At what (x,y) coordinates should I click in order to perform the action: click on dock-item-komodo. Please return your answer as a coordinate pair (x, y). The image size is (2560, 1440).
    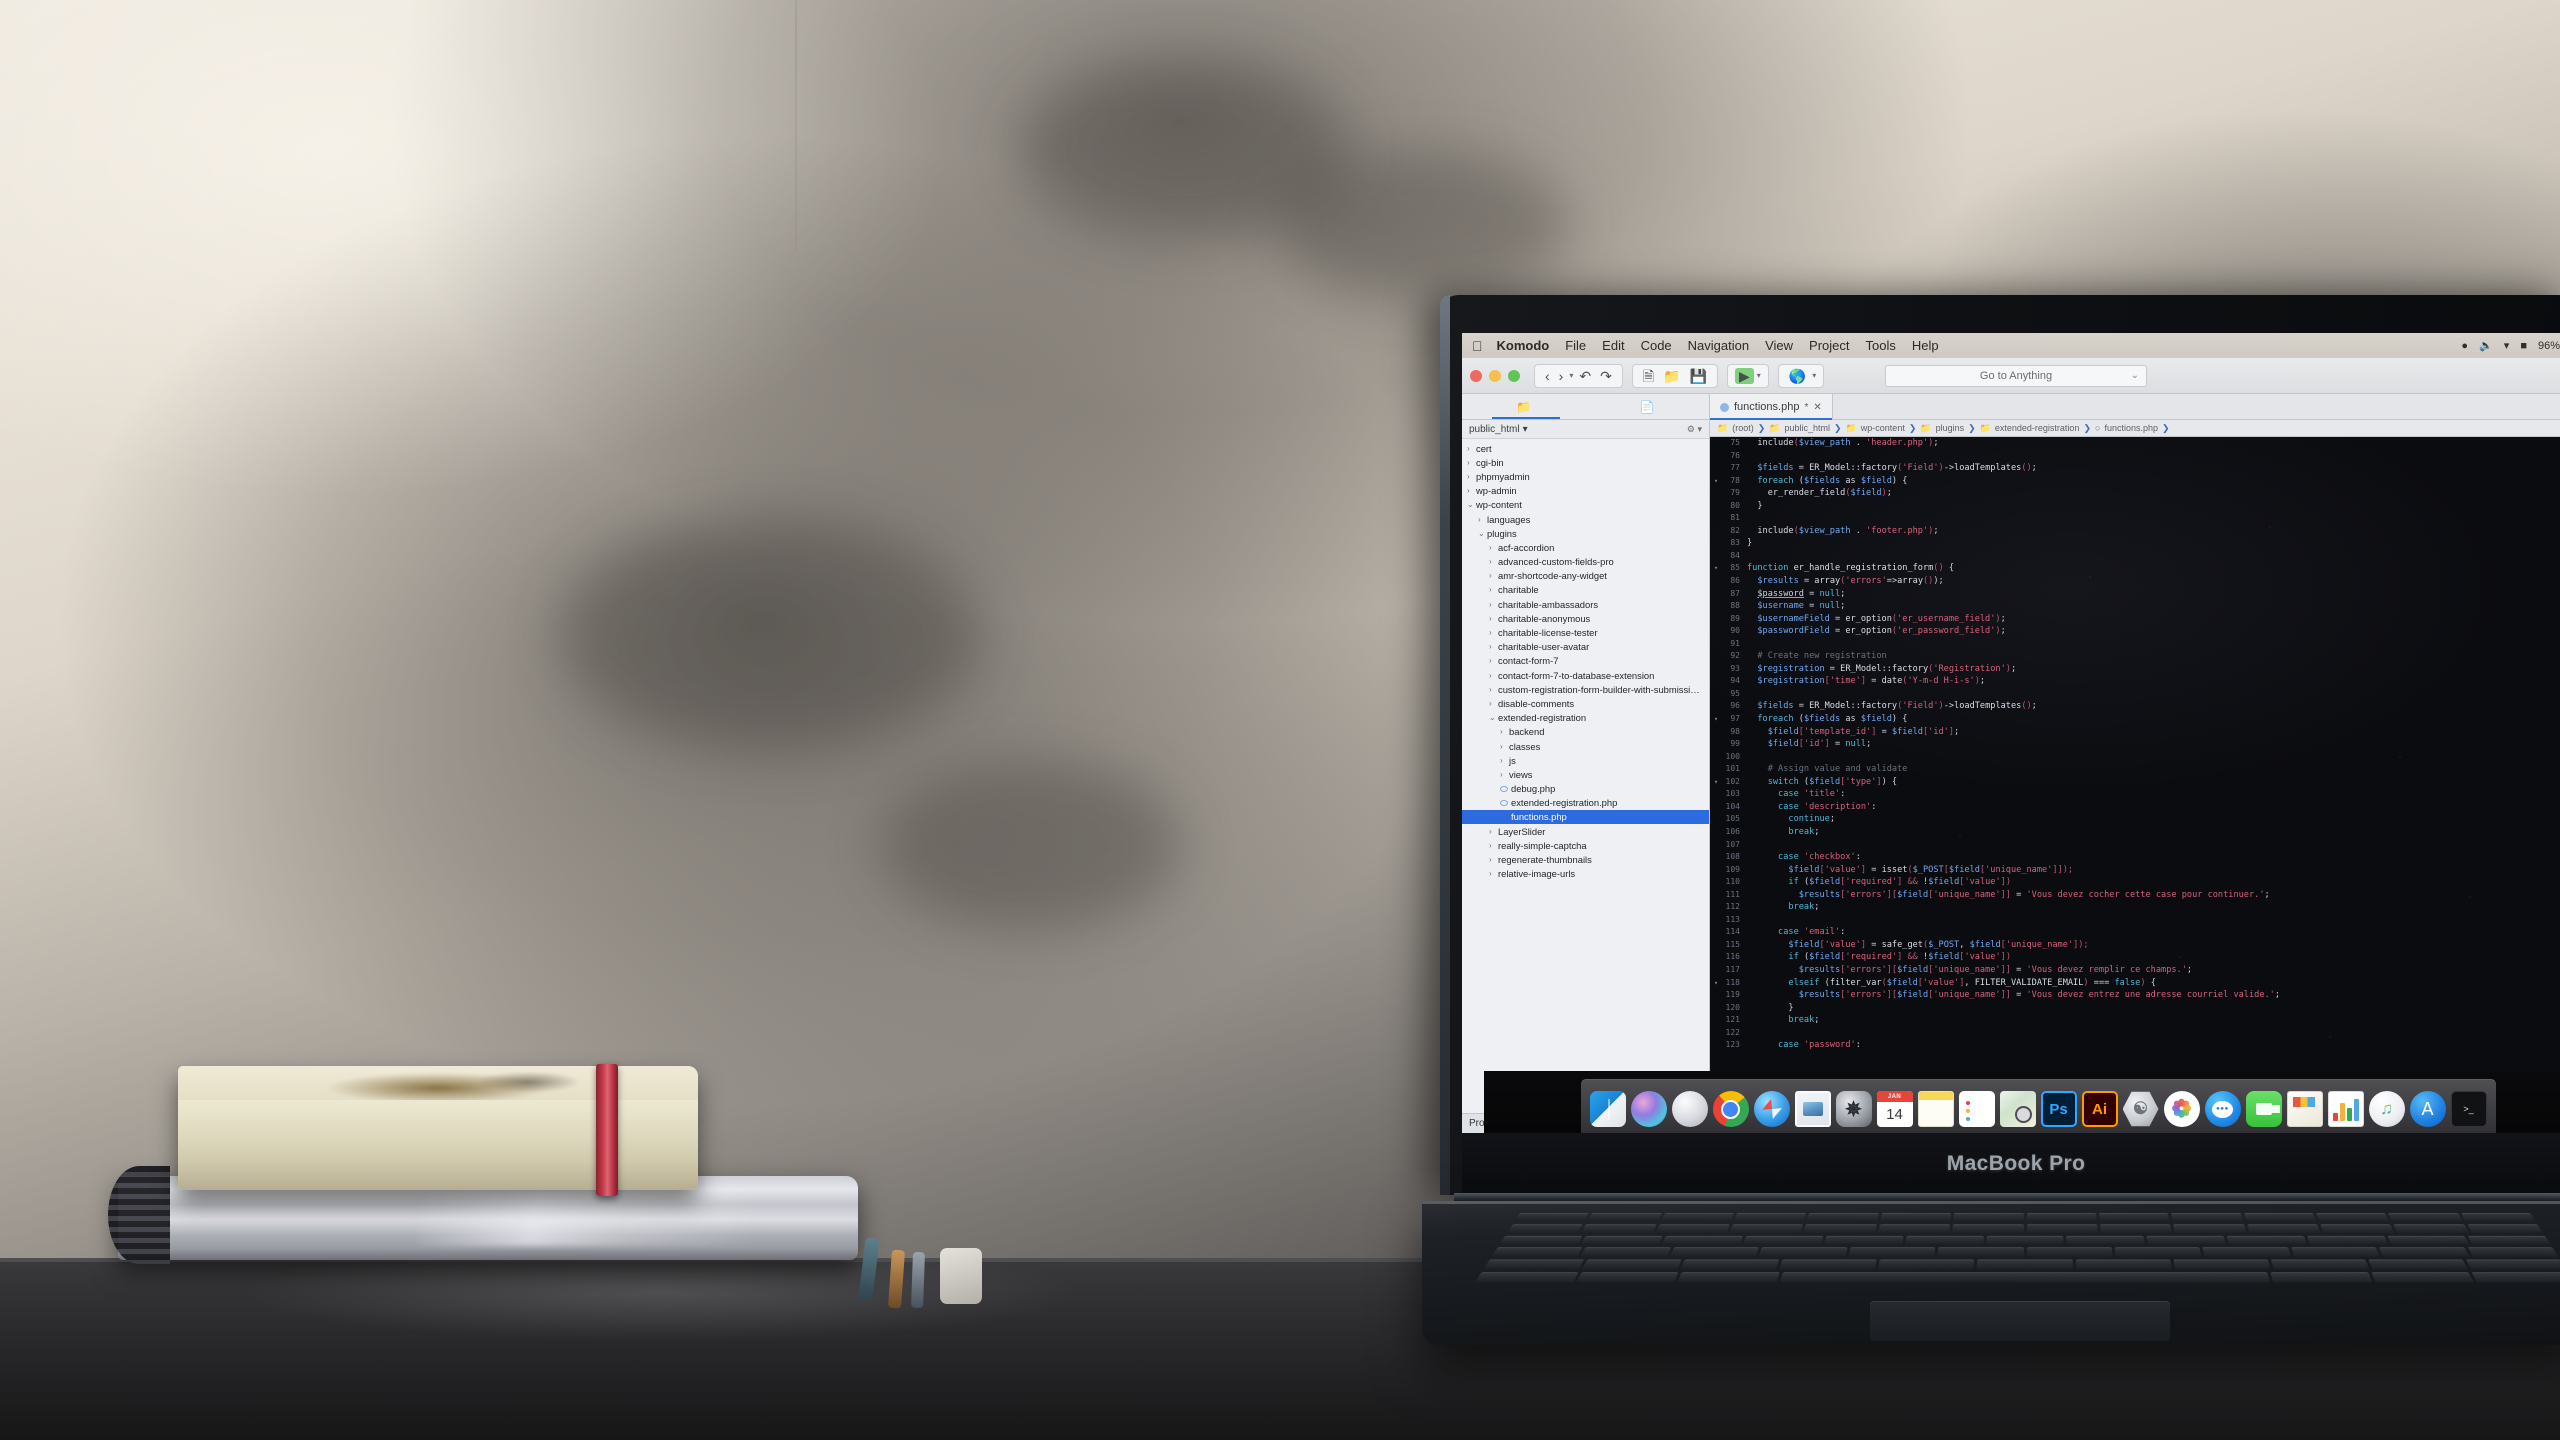
    Looking at the image, I should click on (2140, 1109).